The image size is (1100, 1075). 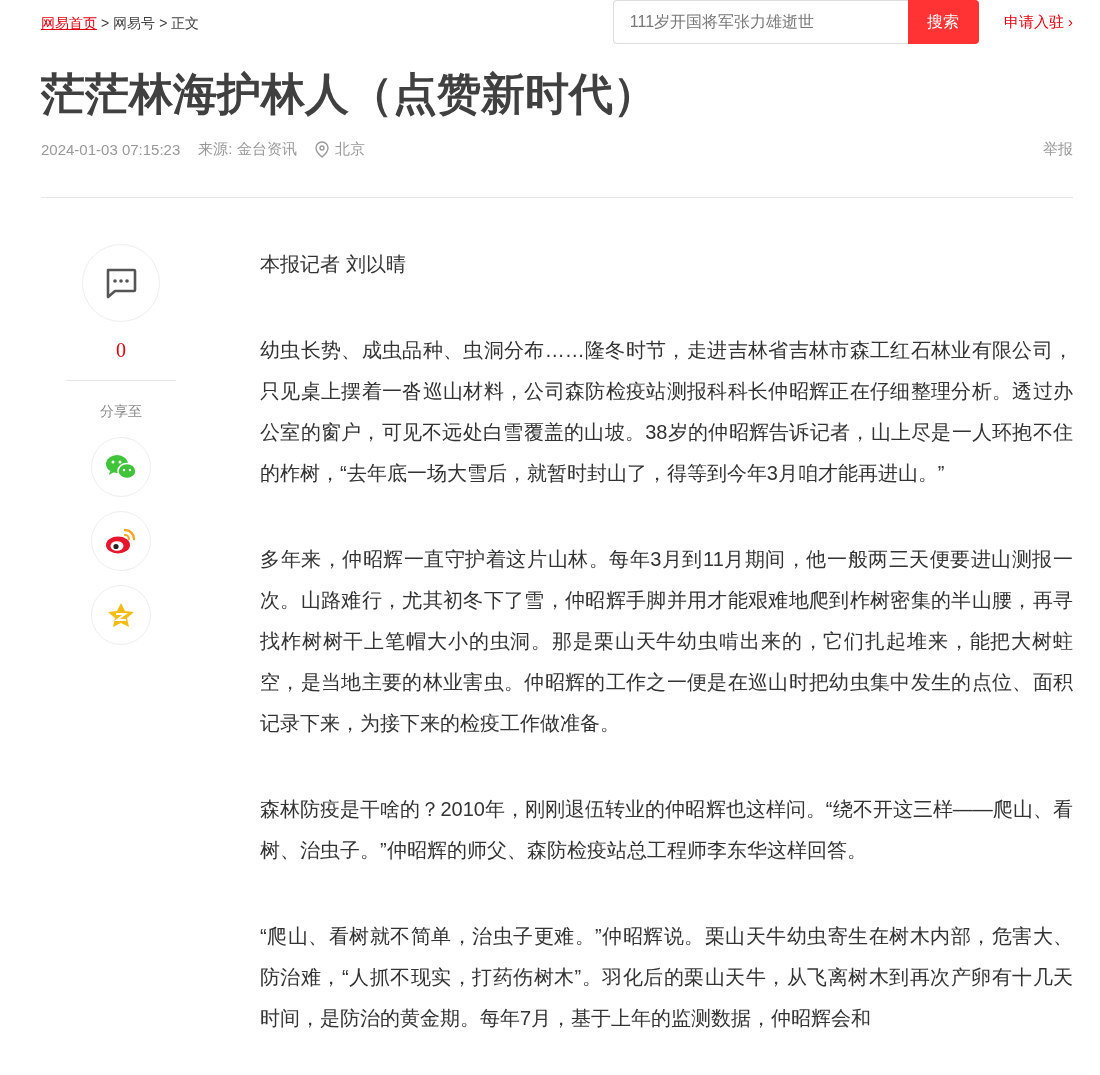 I want to click on report-link: 举报, so click(x=1058, y=149).